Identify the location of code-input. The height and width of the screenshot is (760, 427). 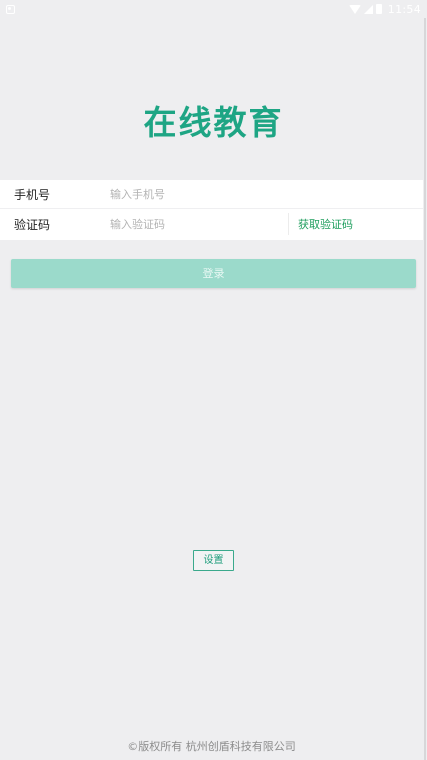
(195, 224).